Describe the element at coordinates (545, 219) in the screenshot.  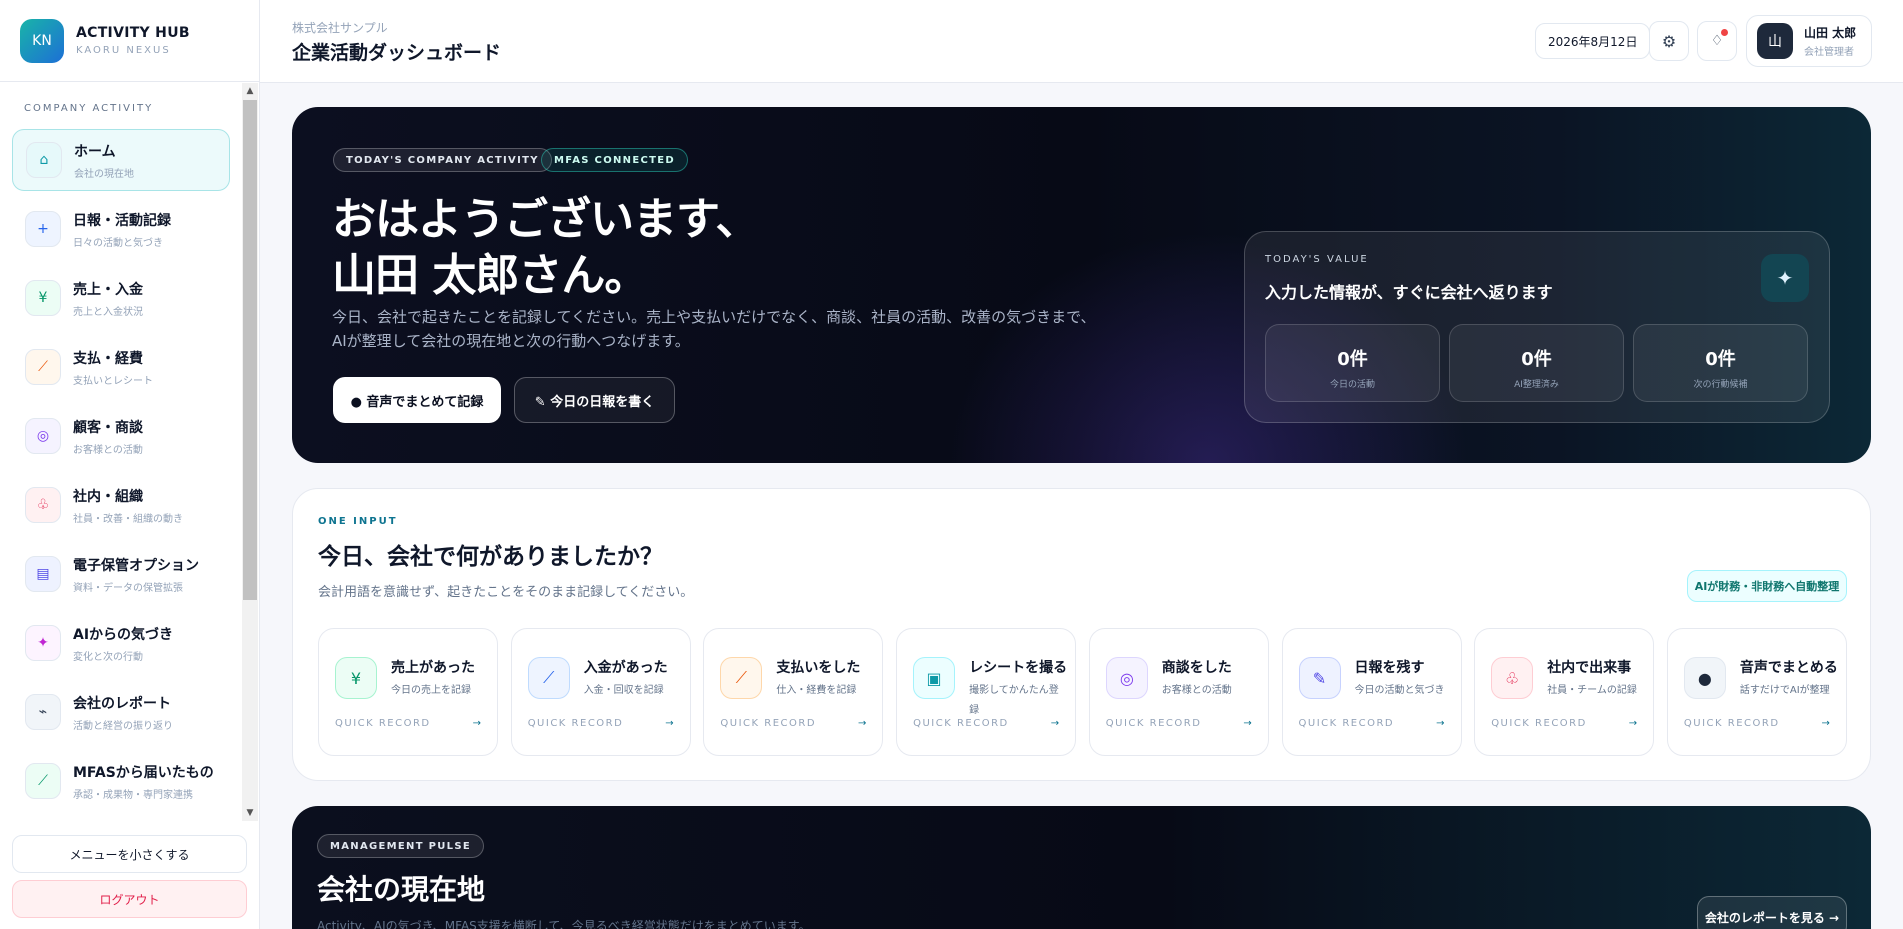
I see `greeting-line-1: おはようございます、` at that location.